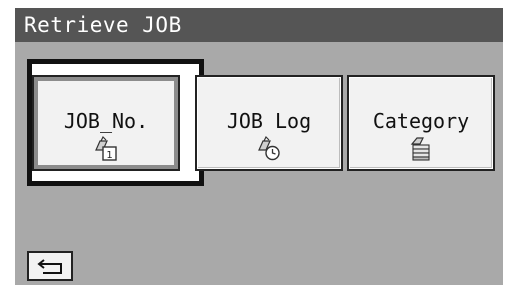 This screenshot has width=506, height=285. I want to click on back-button, so click(50, 266).